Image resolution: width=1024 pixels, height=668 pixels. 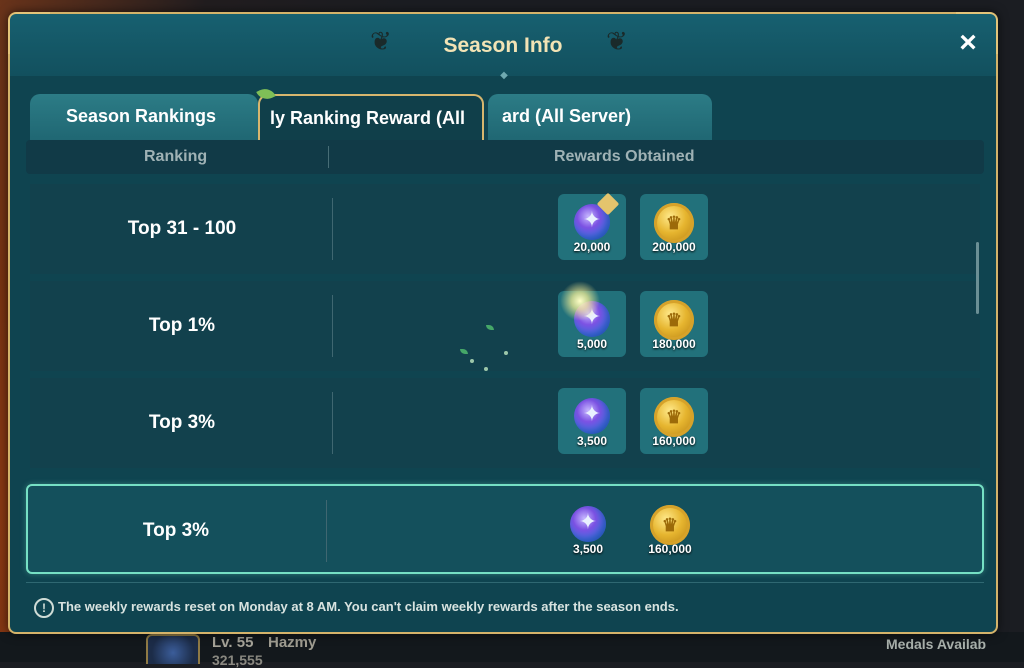 I want to click on footer-divider, so click(x=505, y=582).